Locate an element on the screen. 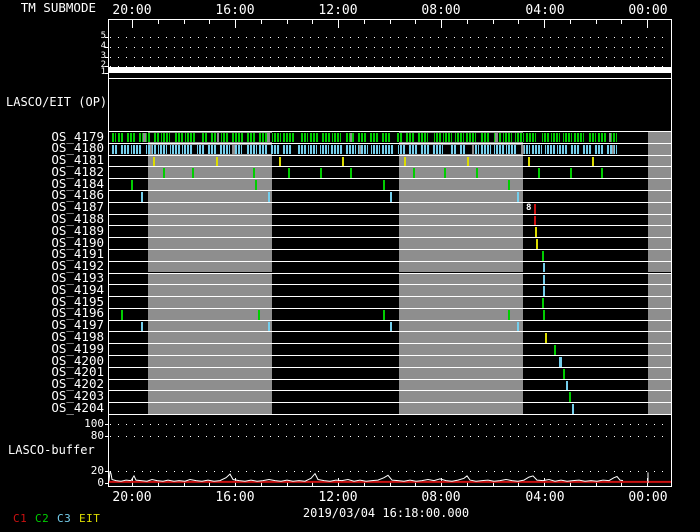  bottom-time-label: 16:00 is located at coordinates (235, 497).